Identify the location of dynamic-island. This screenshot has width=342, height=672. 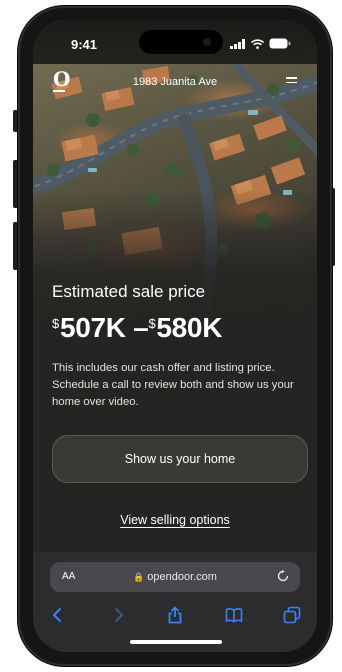
(181, 42).